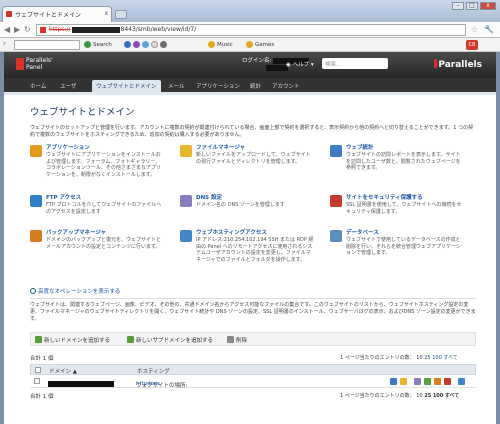 This screenshot has height=424, width=500. What do you see at coordinates (27, 29) in the screenshot?
I see `reload-icon: ↻` at bounding box center [27, 29].